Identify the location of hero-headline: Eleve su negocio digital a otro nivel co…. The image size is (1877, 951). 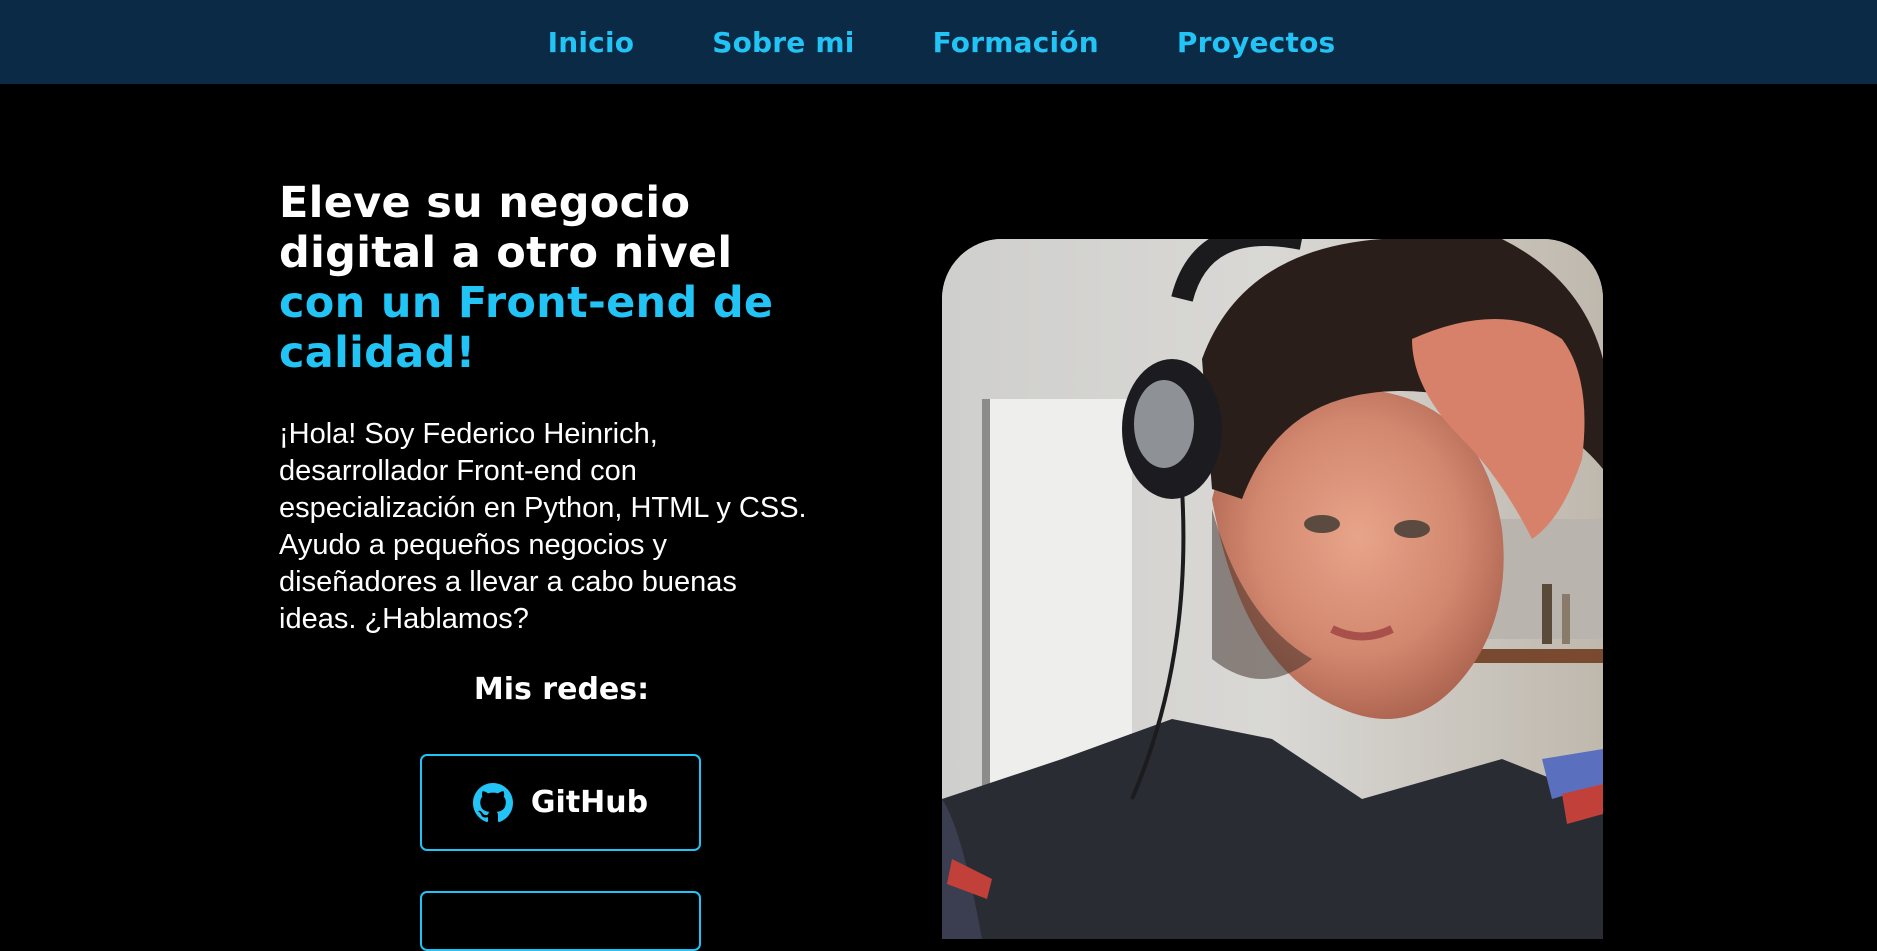
(559, 278).